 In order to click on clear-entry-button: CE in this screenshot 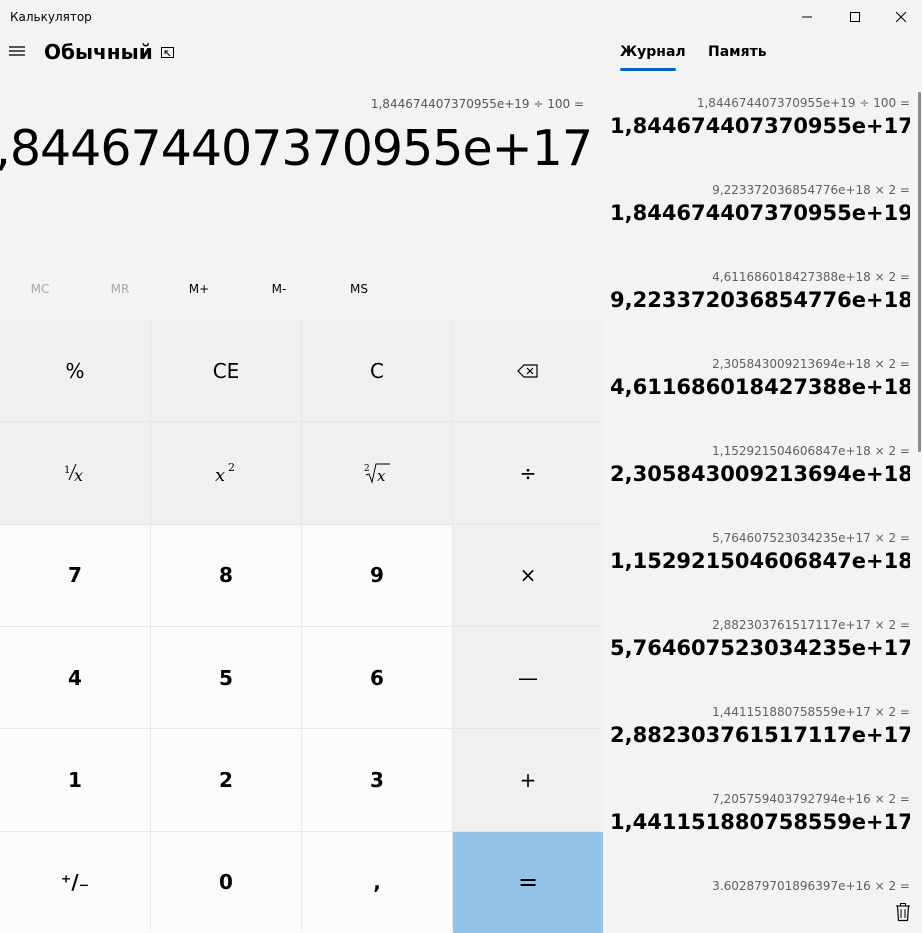, I will do `click(226, 371)`.